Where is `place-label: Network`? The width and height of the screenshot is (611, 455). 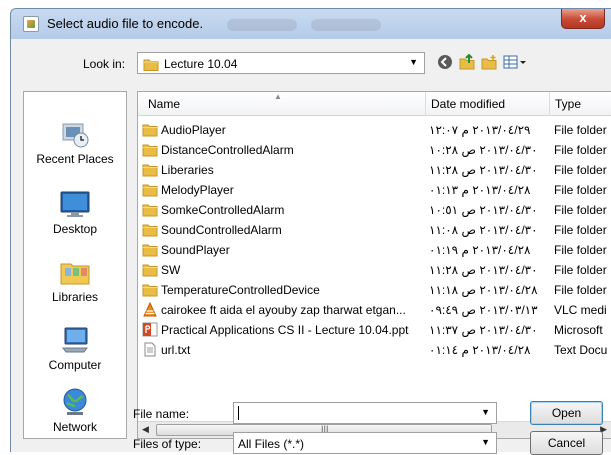
place-label: Network is located at coordinates (74, 427).